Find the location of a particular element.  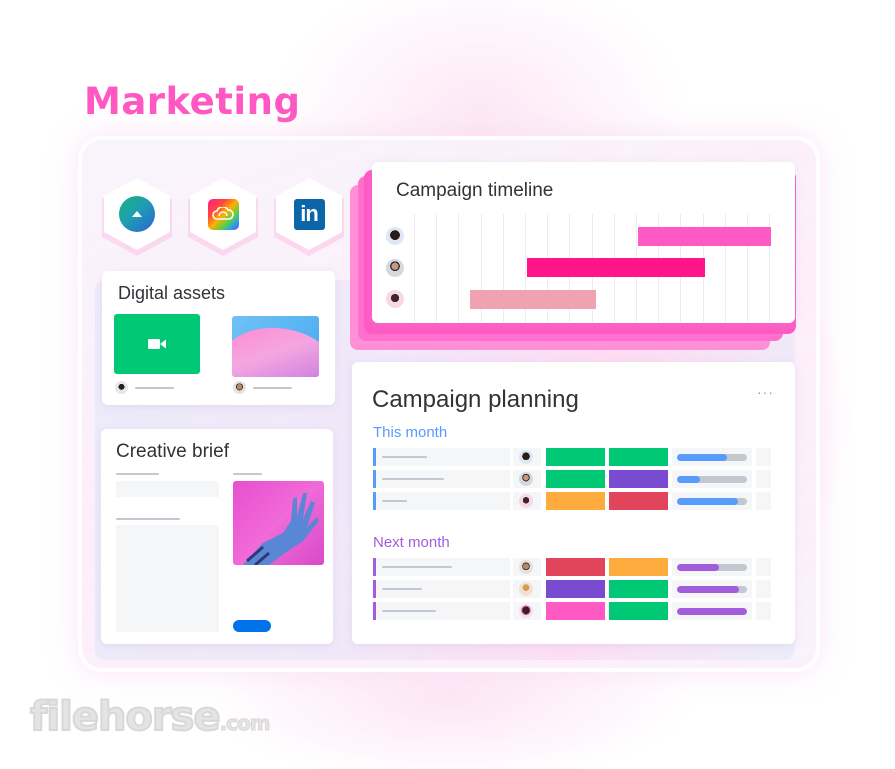

creative-brief-card: Creative brief is located at coordinates (217, 536).